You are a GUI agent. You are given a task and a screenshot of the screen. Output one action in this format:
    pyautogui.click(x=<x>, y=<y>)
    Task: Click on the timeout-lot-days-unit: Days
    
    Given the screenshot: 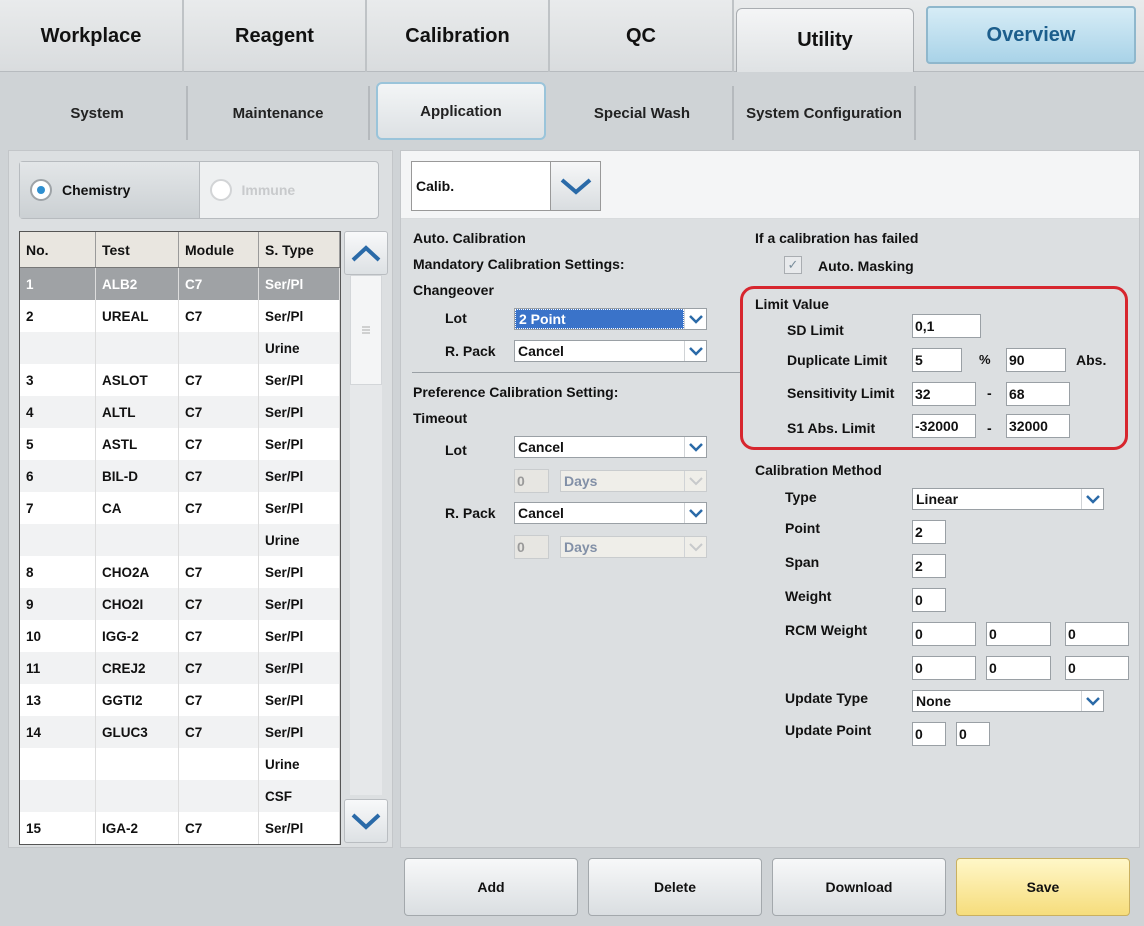 What is the action you would take?
    pyautogui.click(x=581, y=481)
    